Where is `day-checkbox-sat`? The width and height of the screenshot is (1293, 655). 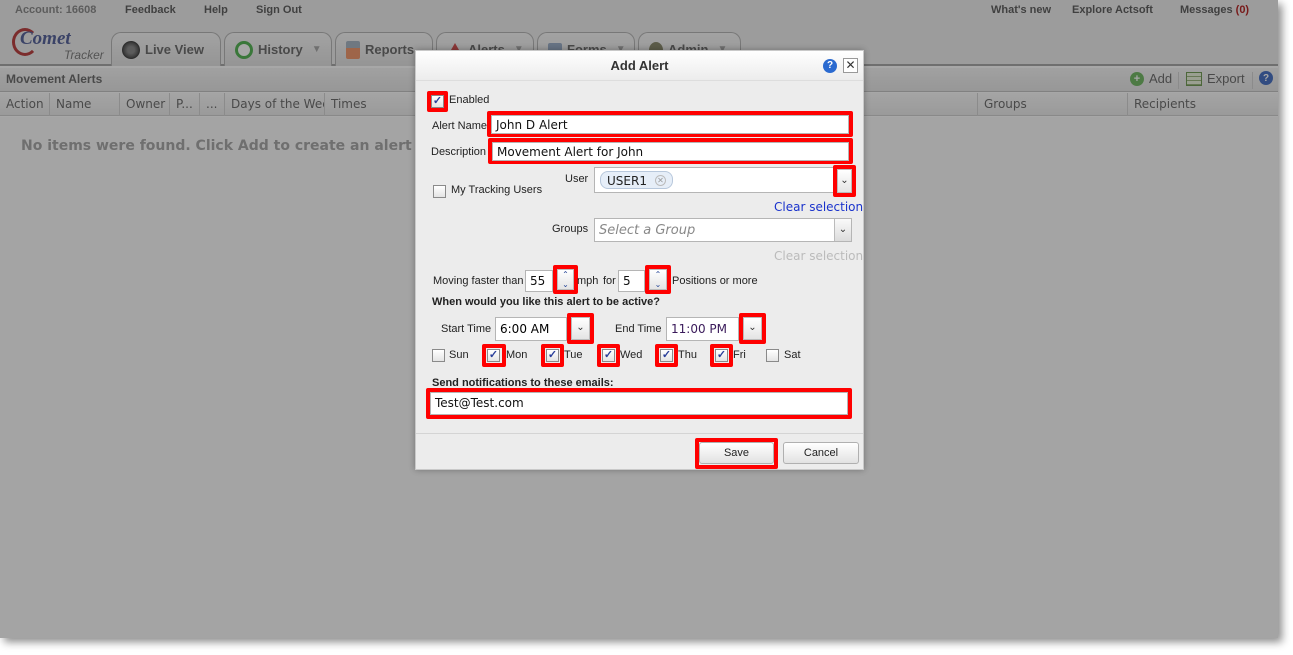
day-checkbox-sat is located at coordinates (772, 355).